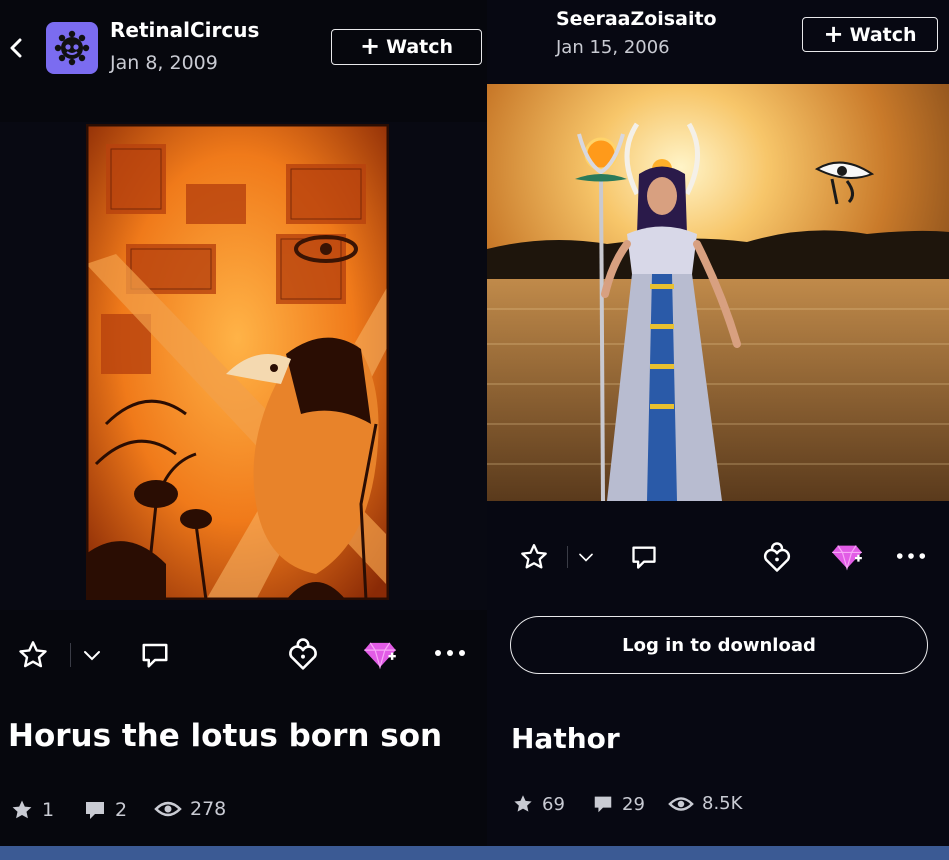 The width and height of the screenshot is (949, 860). I want to click on author-name: RetinalCircus, so click(184, 30).